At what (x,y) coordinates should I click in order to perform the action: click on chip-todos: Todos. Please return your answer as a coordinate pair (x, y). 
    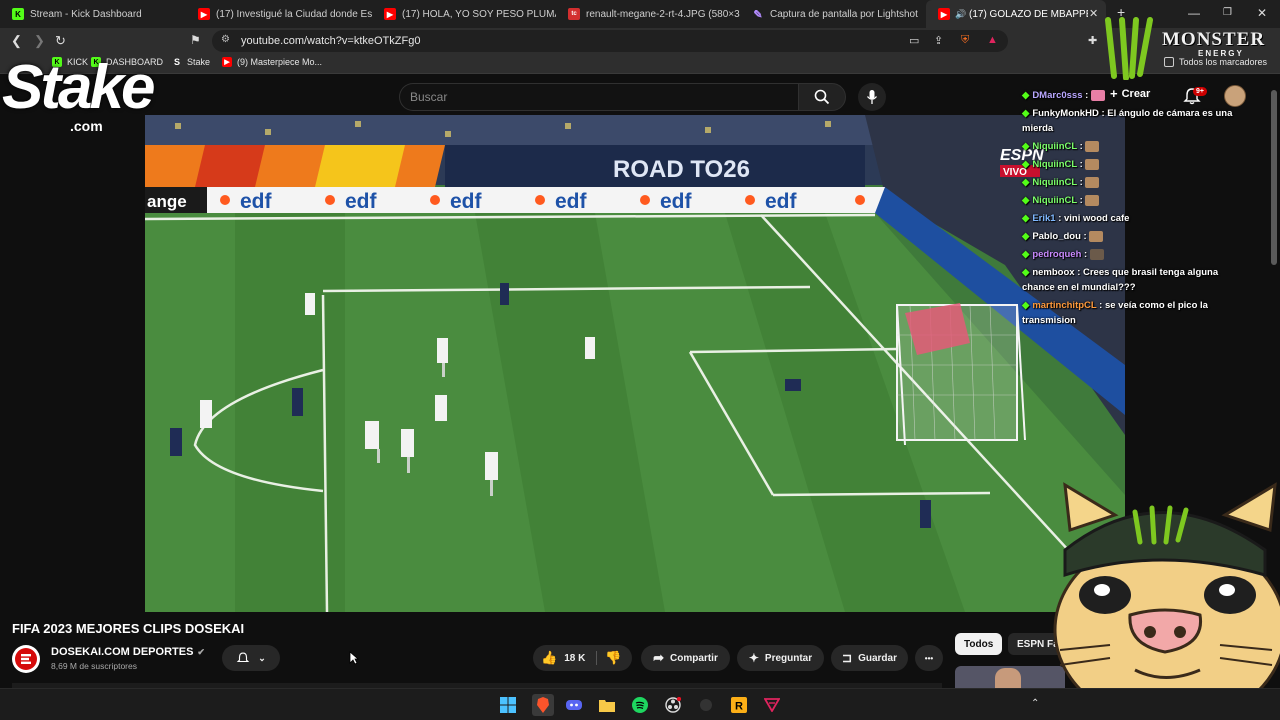
    Looking at the image, I should click on (979, 644).